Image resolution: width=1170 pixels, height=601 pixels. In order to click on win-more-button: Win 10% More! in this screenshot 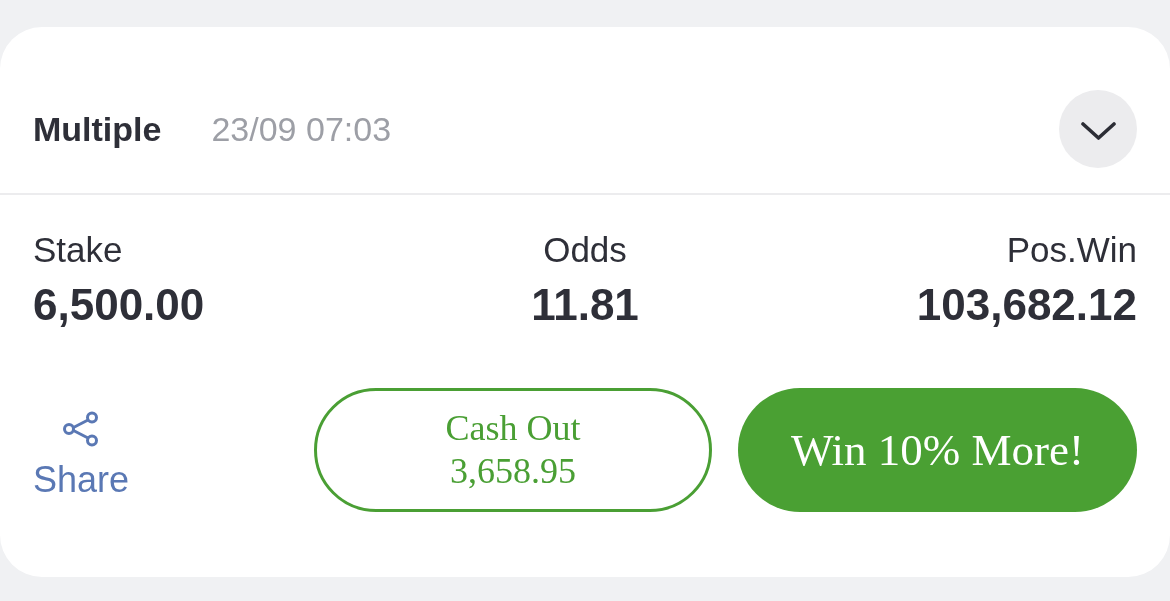, I will do `click(937, 450)`.